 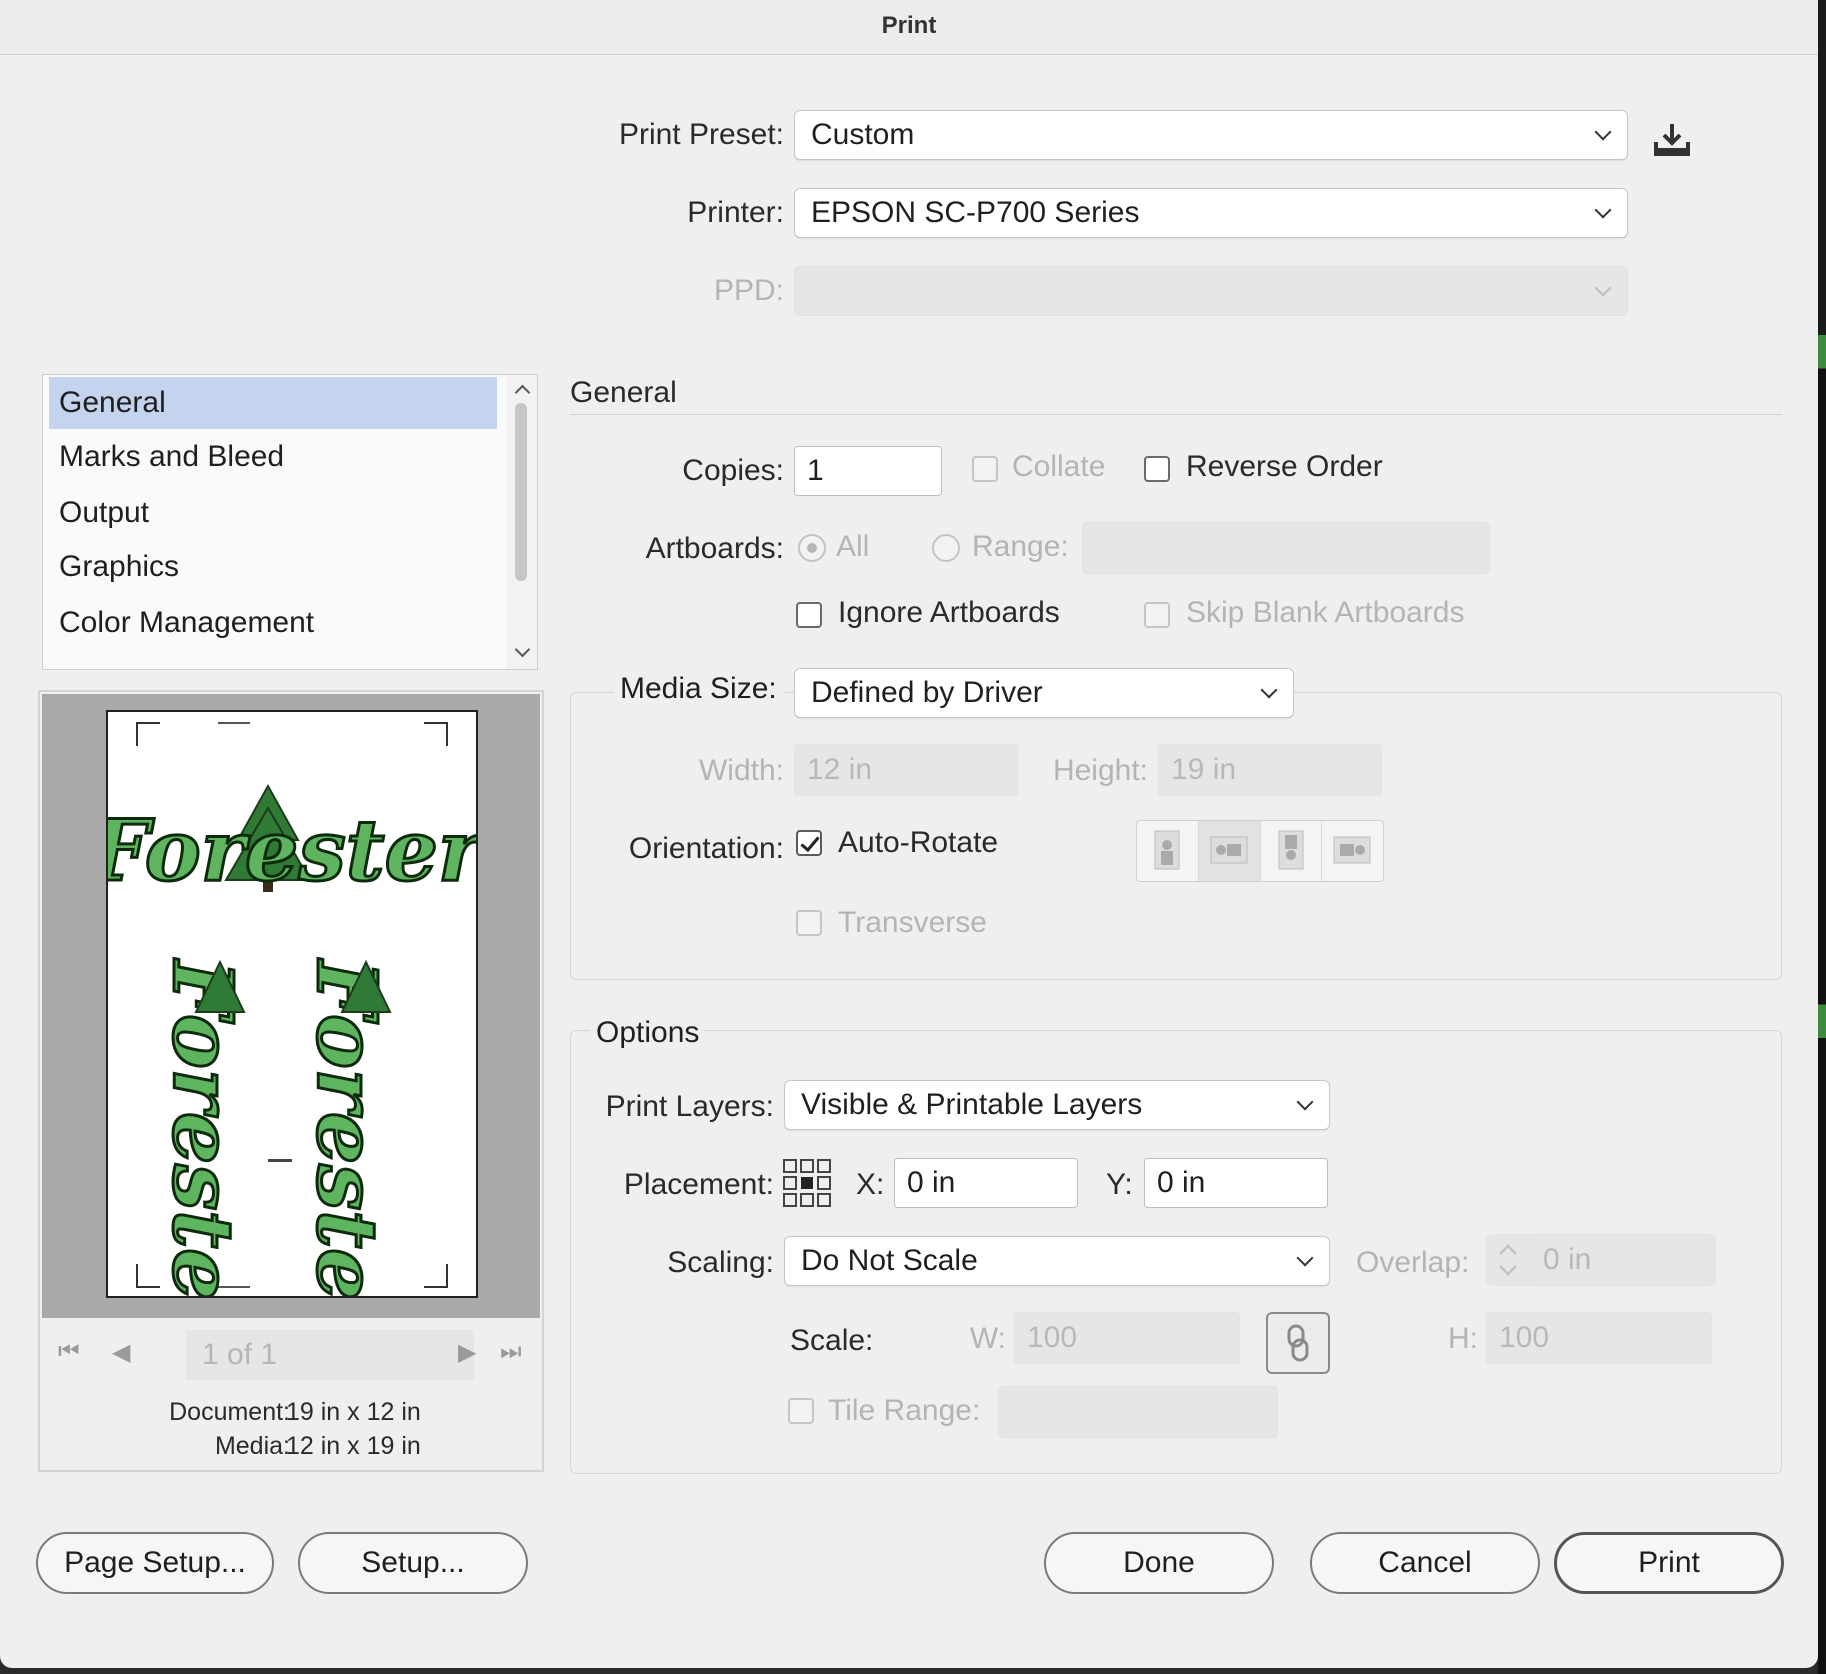 I want to click on print-layers-label: Print Layers:, so click(x=689, y=1106).